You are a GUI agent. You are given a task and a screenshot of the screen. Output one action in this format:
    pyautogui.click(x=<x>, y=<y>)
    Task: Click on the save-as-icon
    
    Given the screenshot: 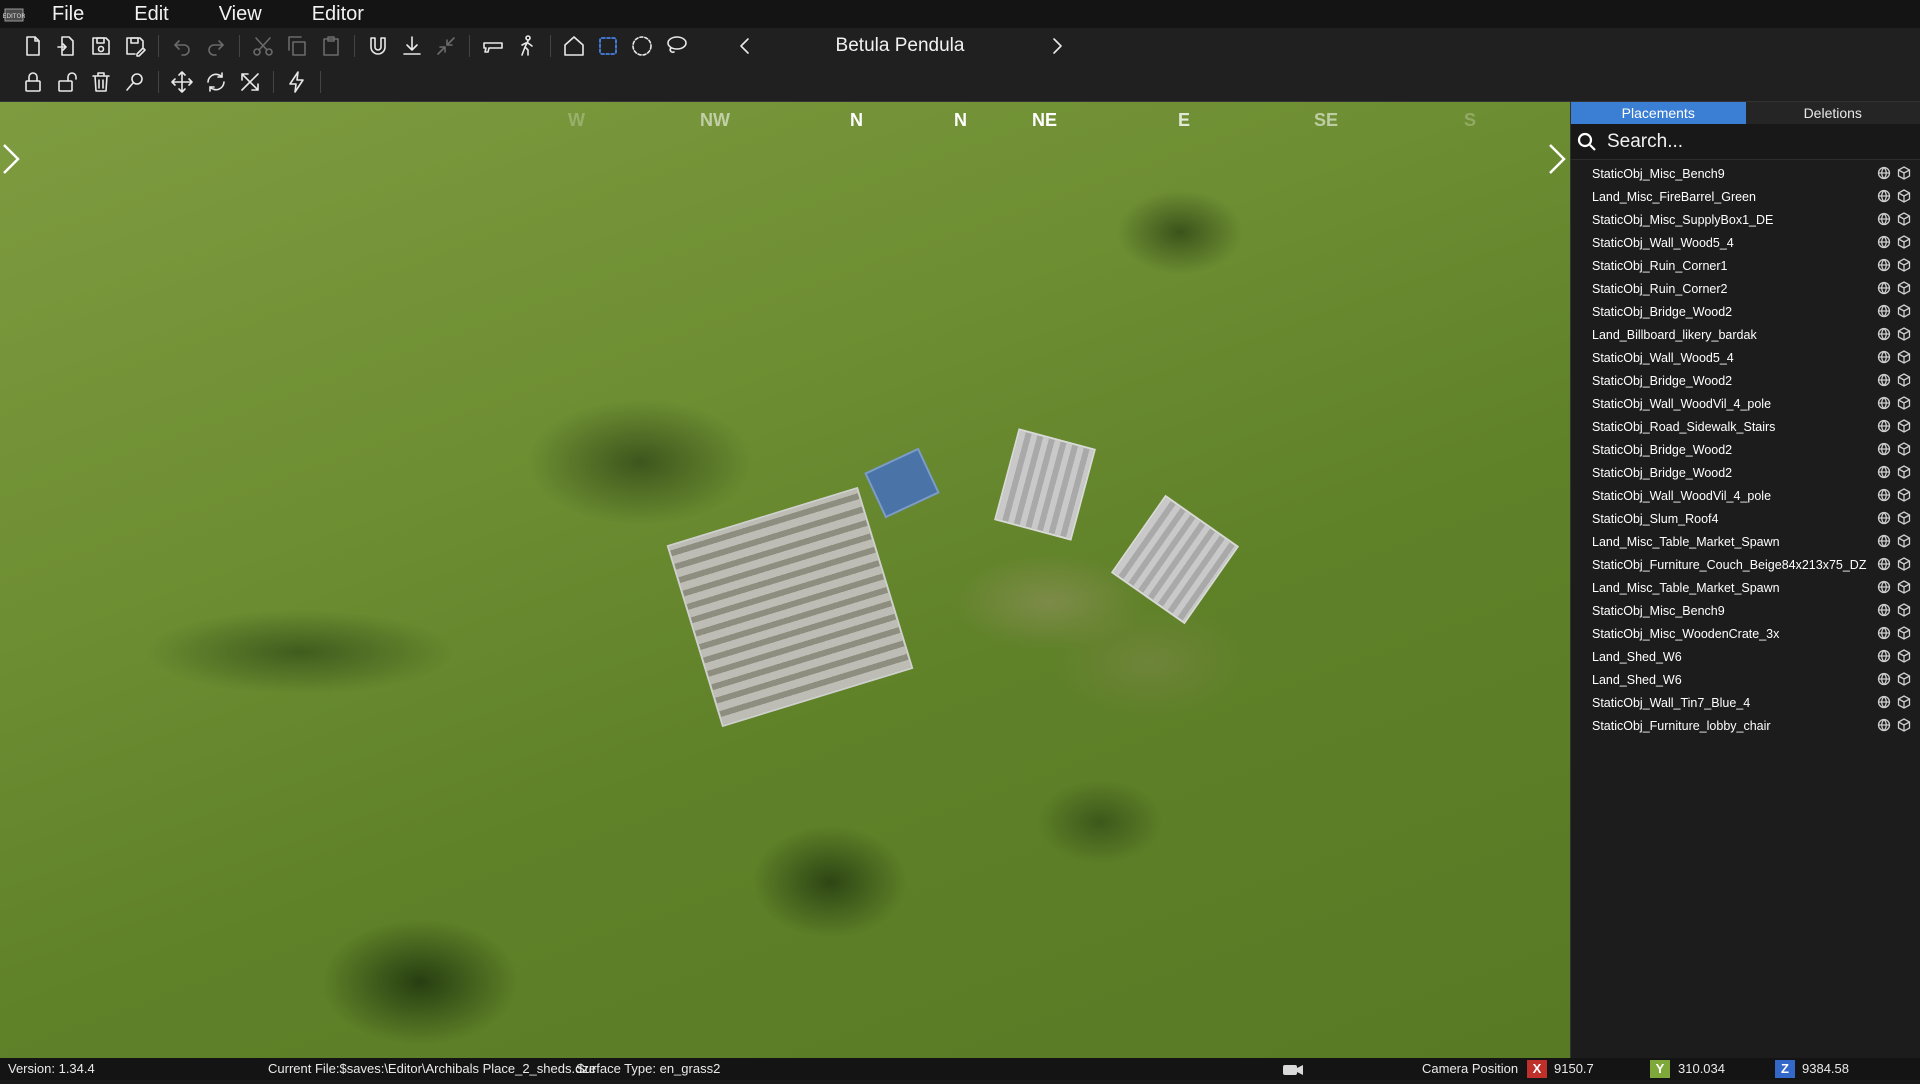 What is the action you would take?
    pyautogui.click(x=135, y=46)
    